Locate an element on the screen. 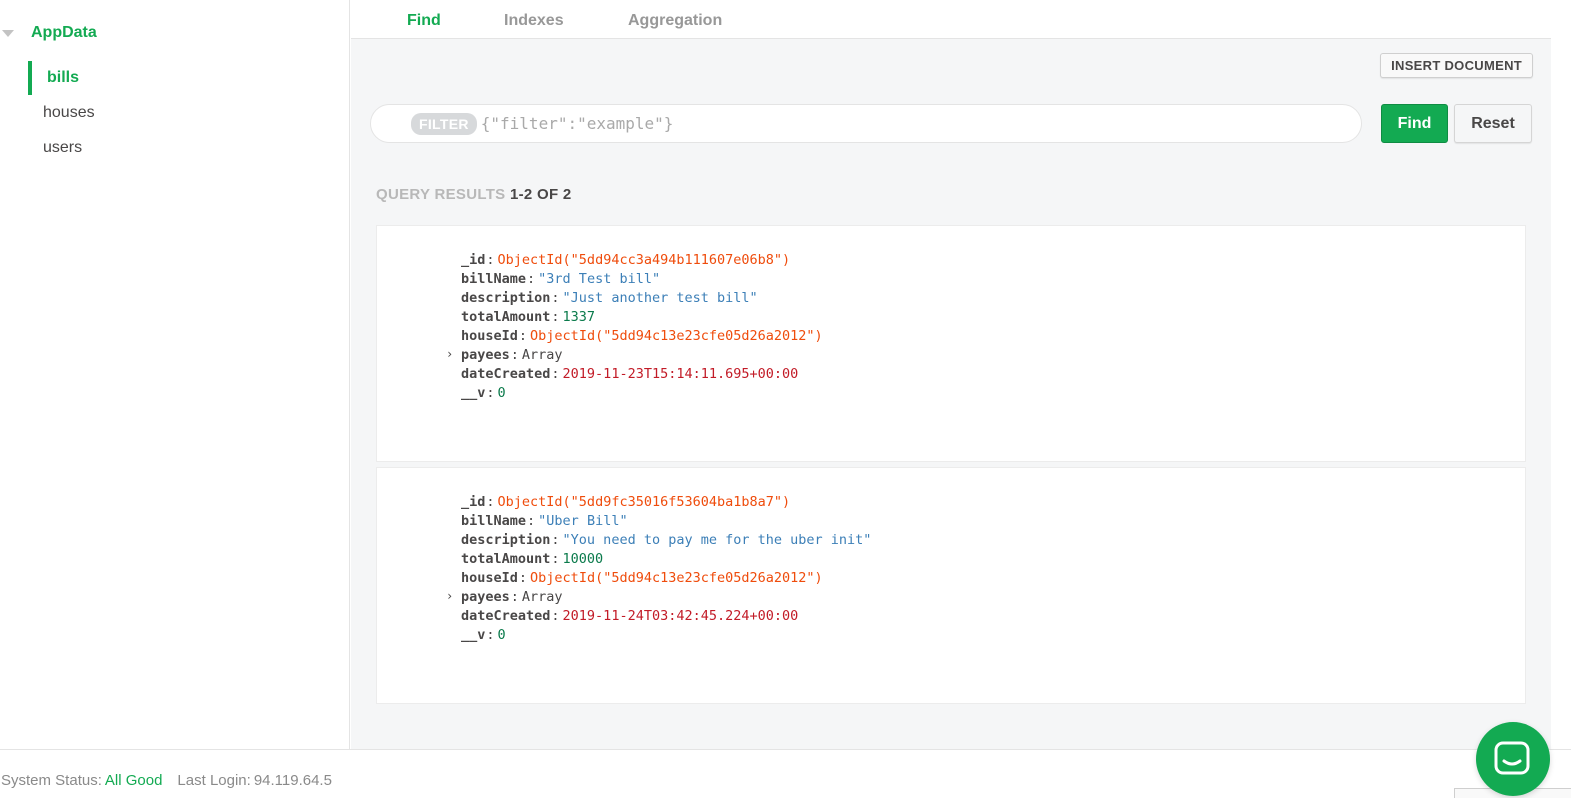 This screenshot has height=798, width=1571. status-value: All Good is located at coordinates (134, 780).